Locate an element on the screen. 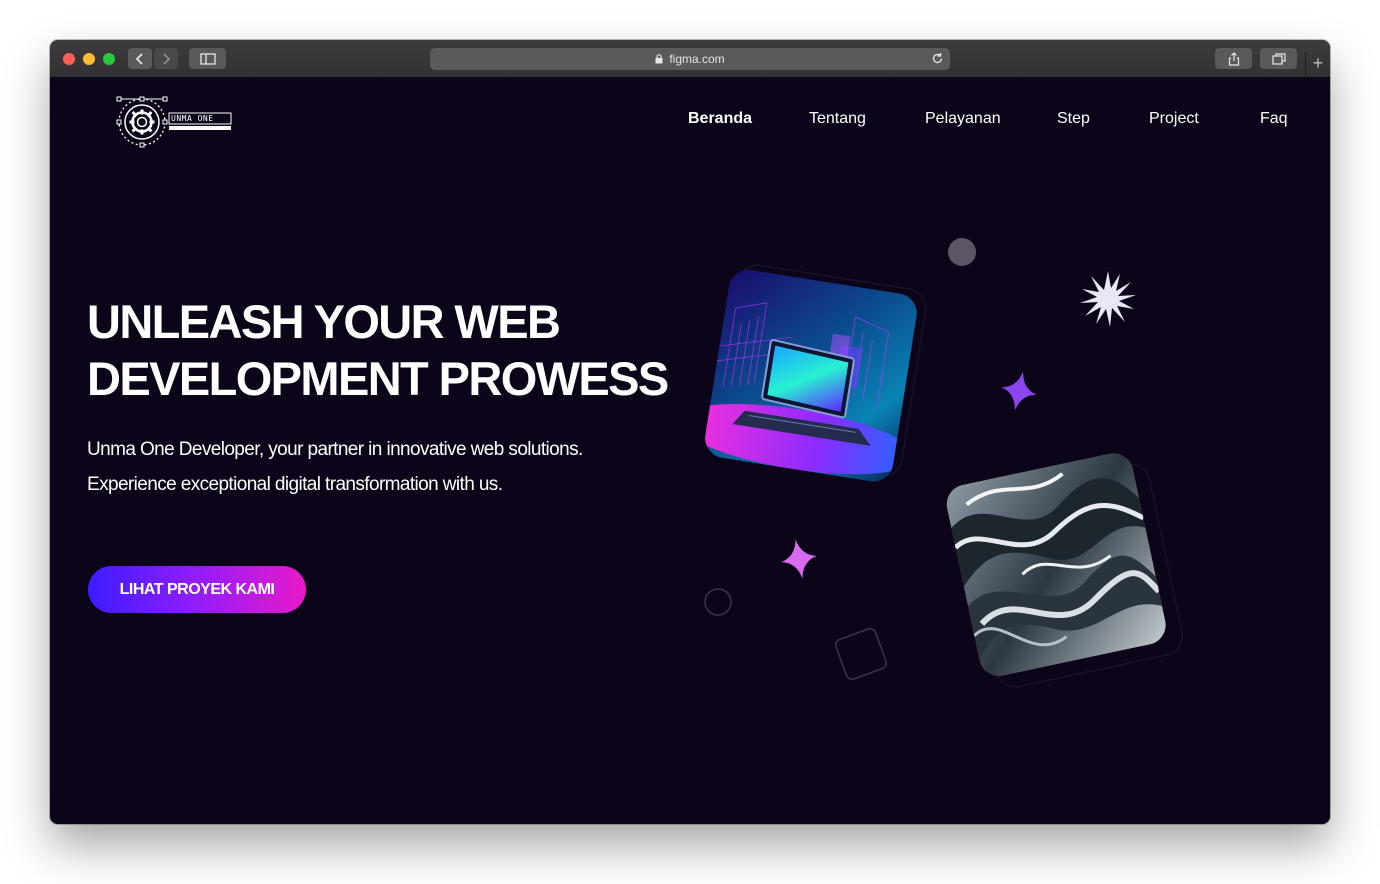 Image resolution: width=1380 pixels, height=884 pixels. maximize-window-button is located at coordinates (109, 59).